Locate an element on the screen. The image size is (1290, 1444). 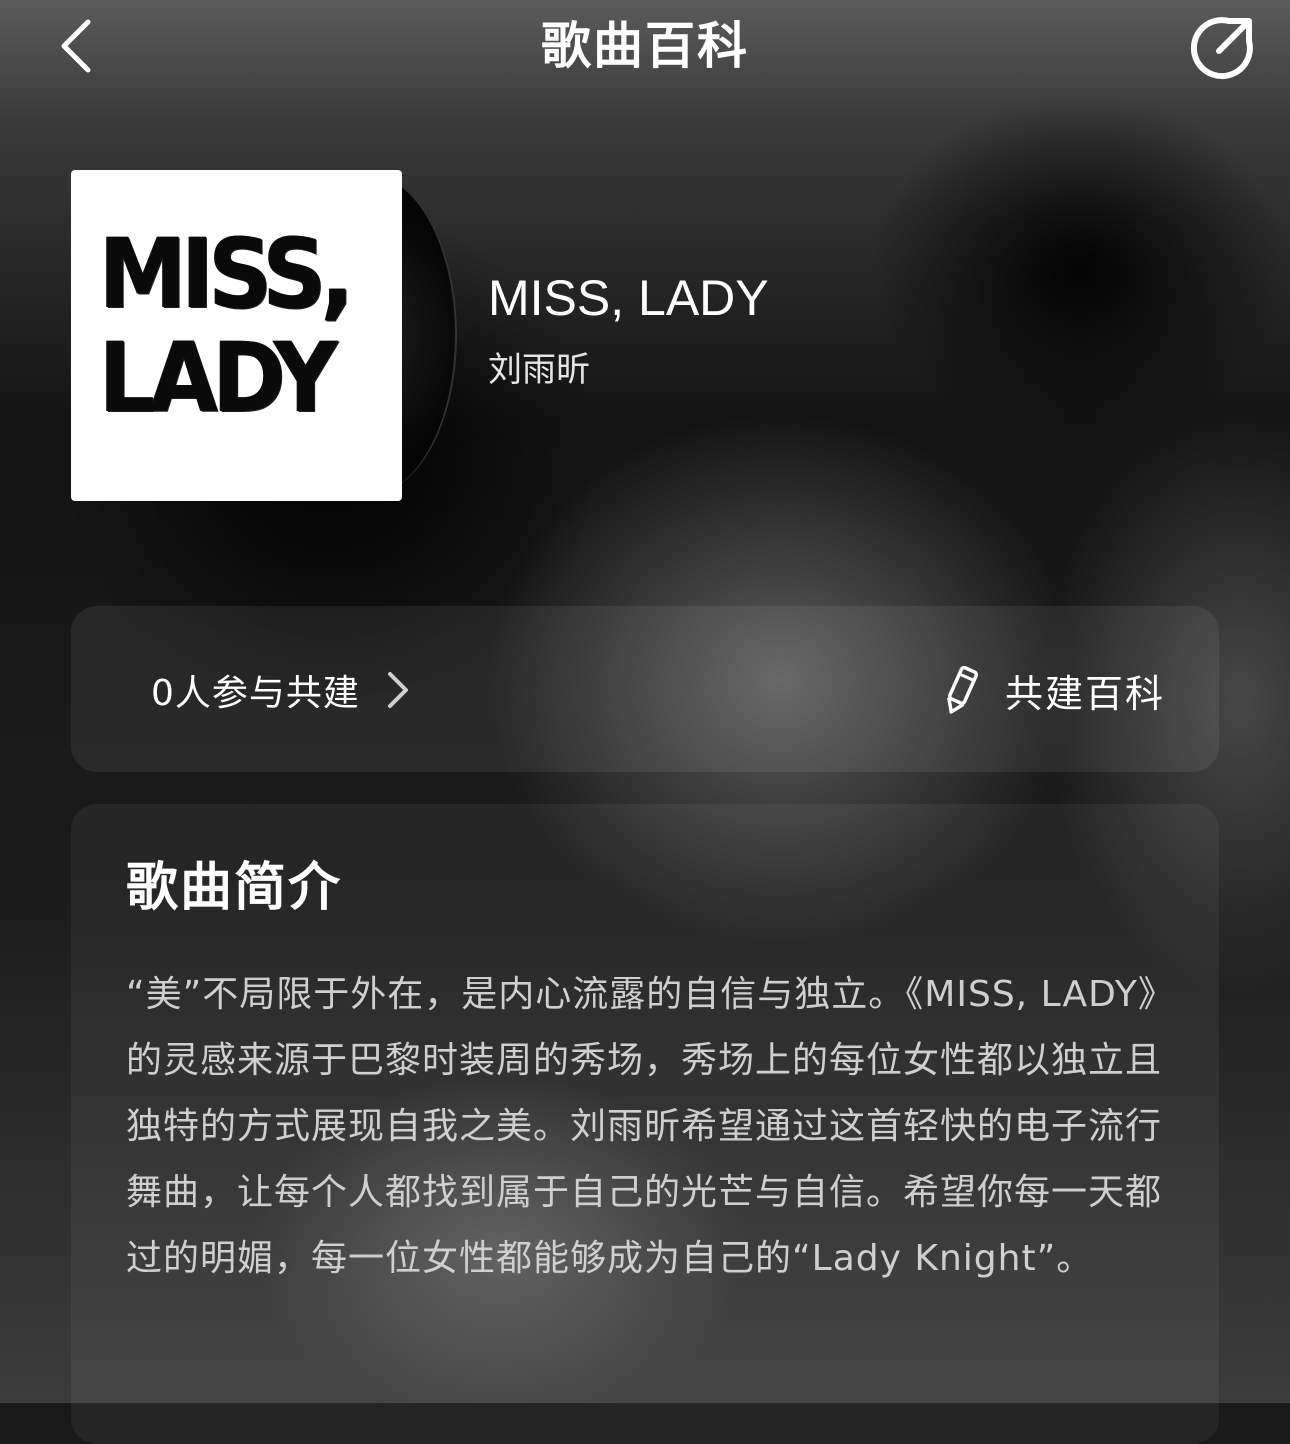
share-icon is located at coordinates (1221, 48).